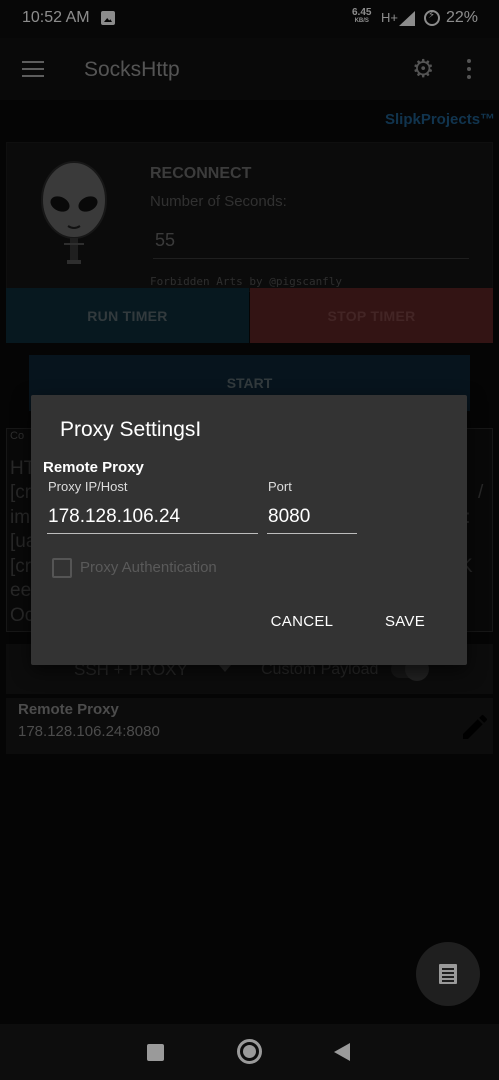  I want to click on recents-icon, so click(155, 1052).